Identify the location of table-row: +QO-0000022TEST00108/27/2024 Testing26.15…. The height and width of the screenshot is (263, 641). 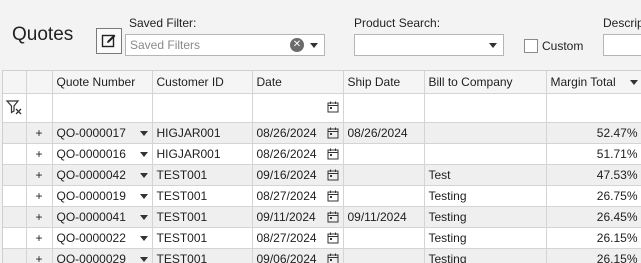
(322, 238).